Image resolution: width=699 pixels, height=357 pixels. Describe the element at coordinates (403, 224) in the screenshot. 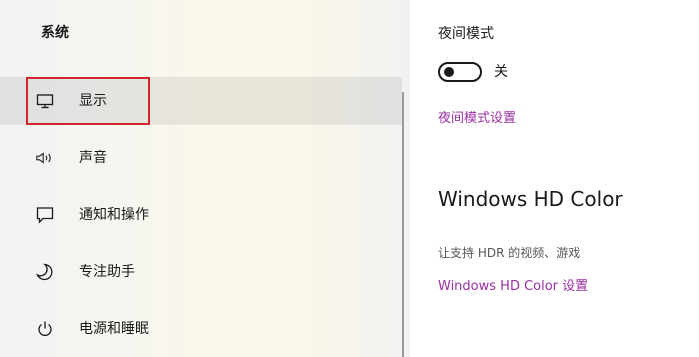

I see `sidebar-scrollbar` at that location.